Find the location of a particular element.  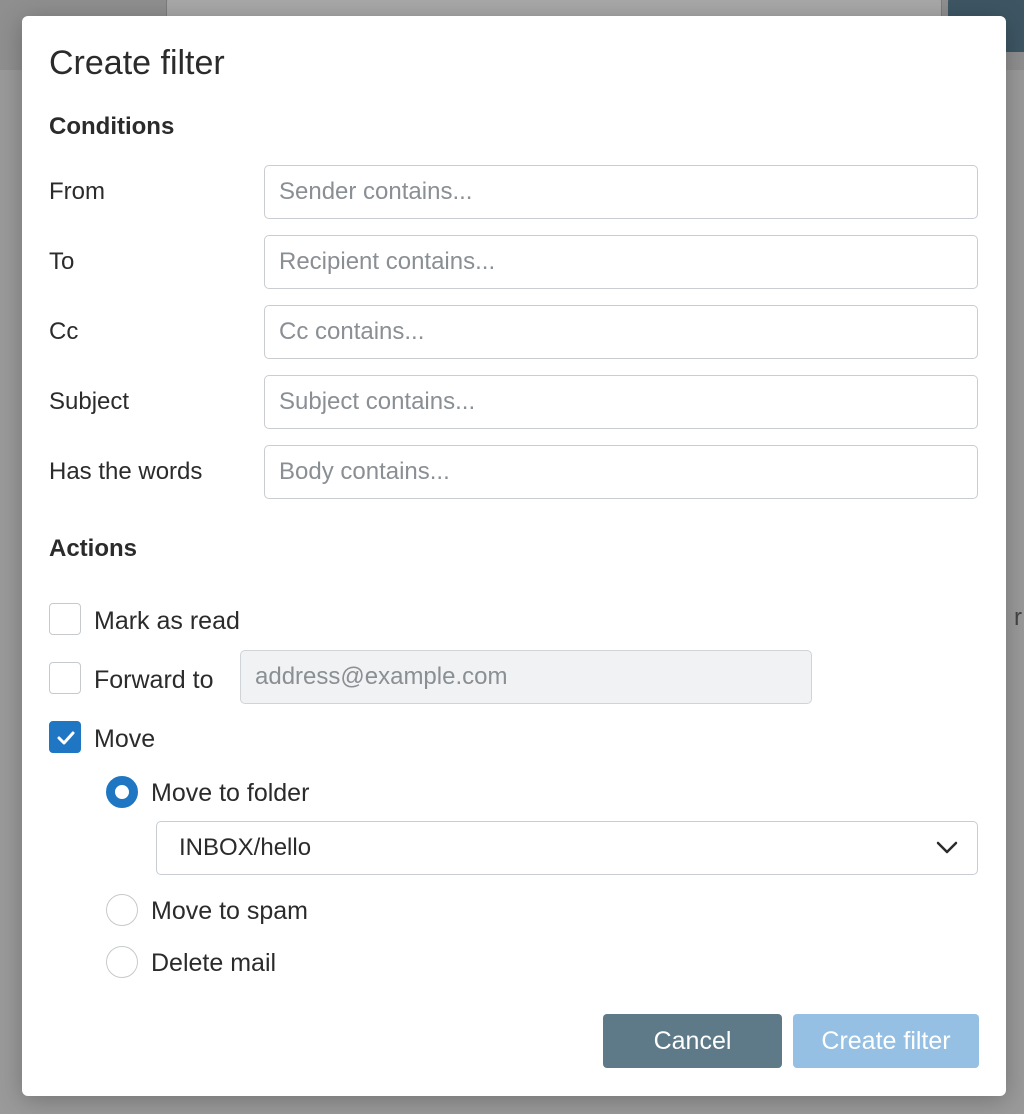

checkmark-icon is located at coordinates (66, 738).